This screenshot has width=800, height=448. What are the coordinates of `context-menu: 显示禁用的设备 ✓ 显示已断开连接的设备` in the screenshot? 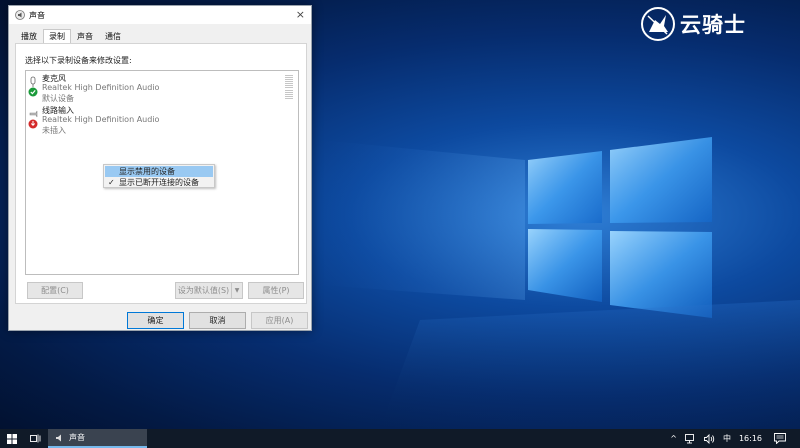 It's located at (159, 176).